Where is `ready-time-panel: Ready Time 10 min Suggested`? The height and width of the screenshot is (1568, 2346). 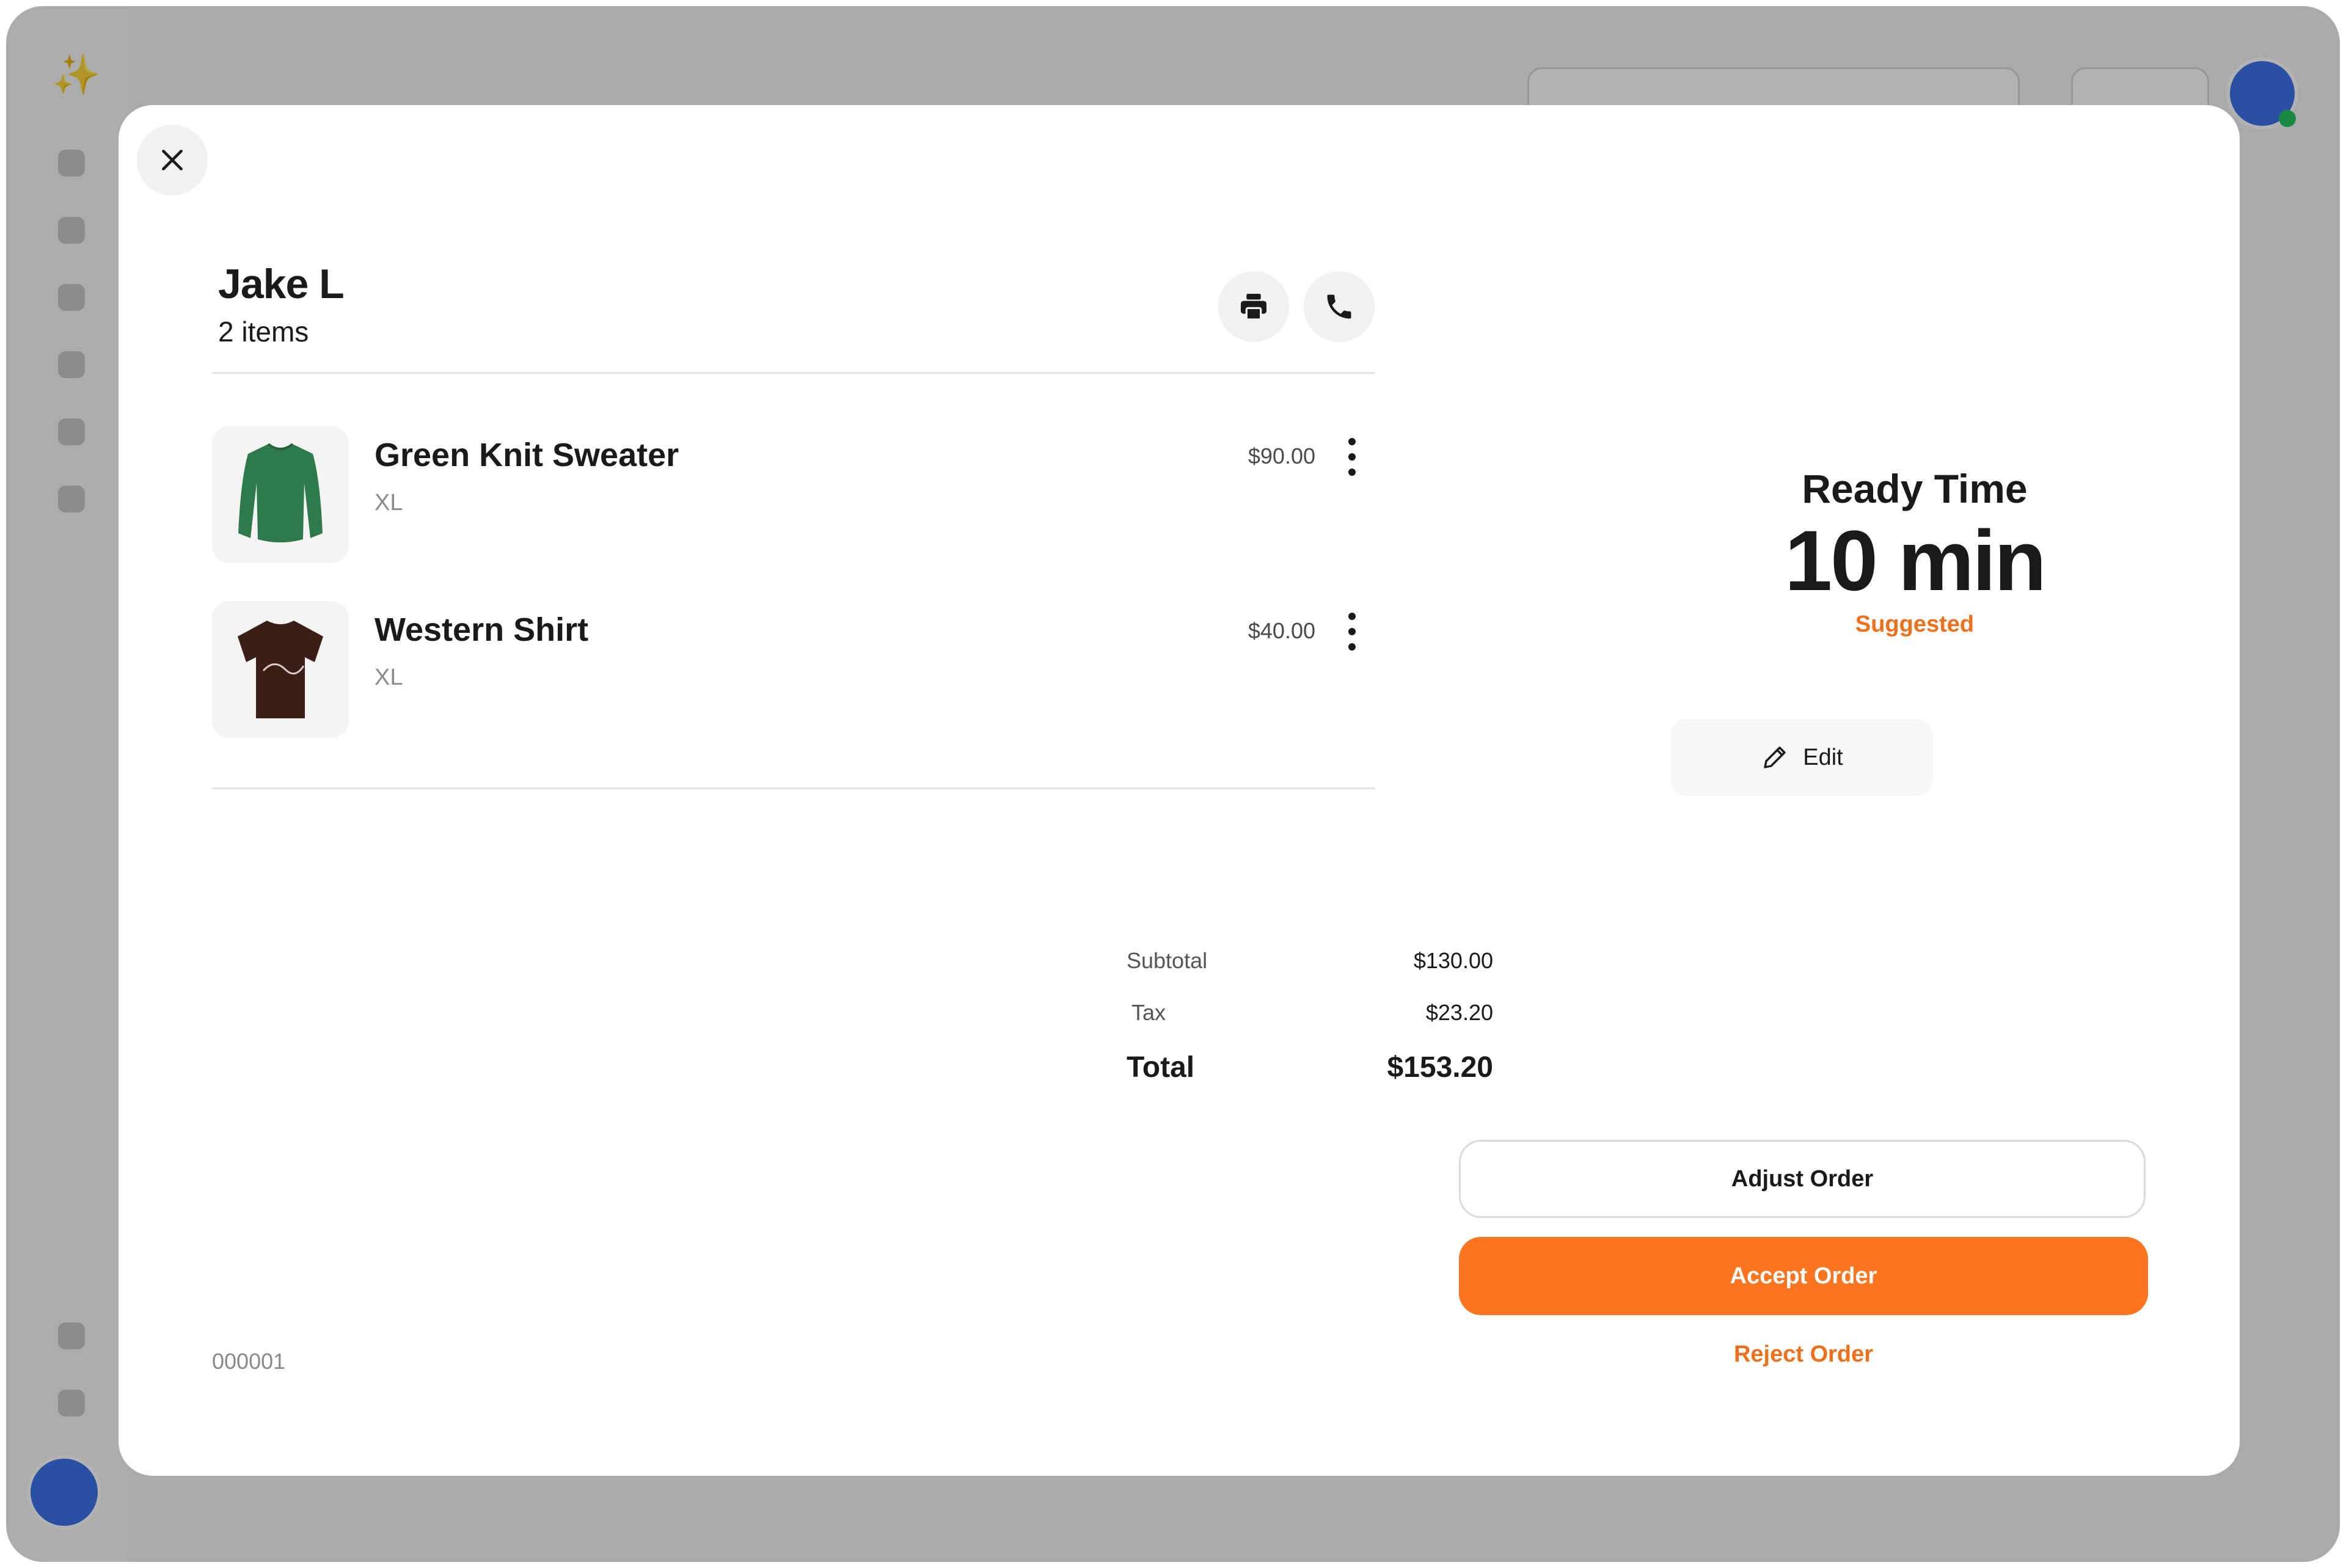 ready-time-panel: Ready Time 10 min Suggested is located at coordinates (1915, 551).